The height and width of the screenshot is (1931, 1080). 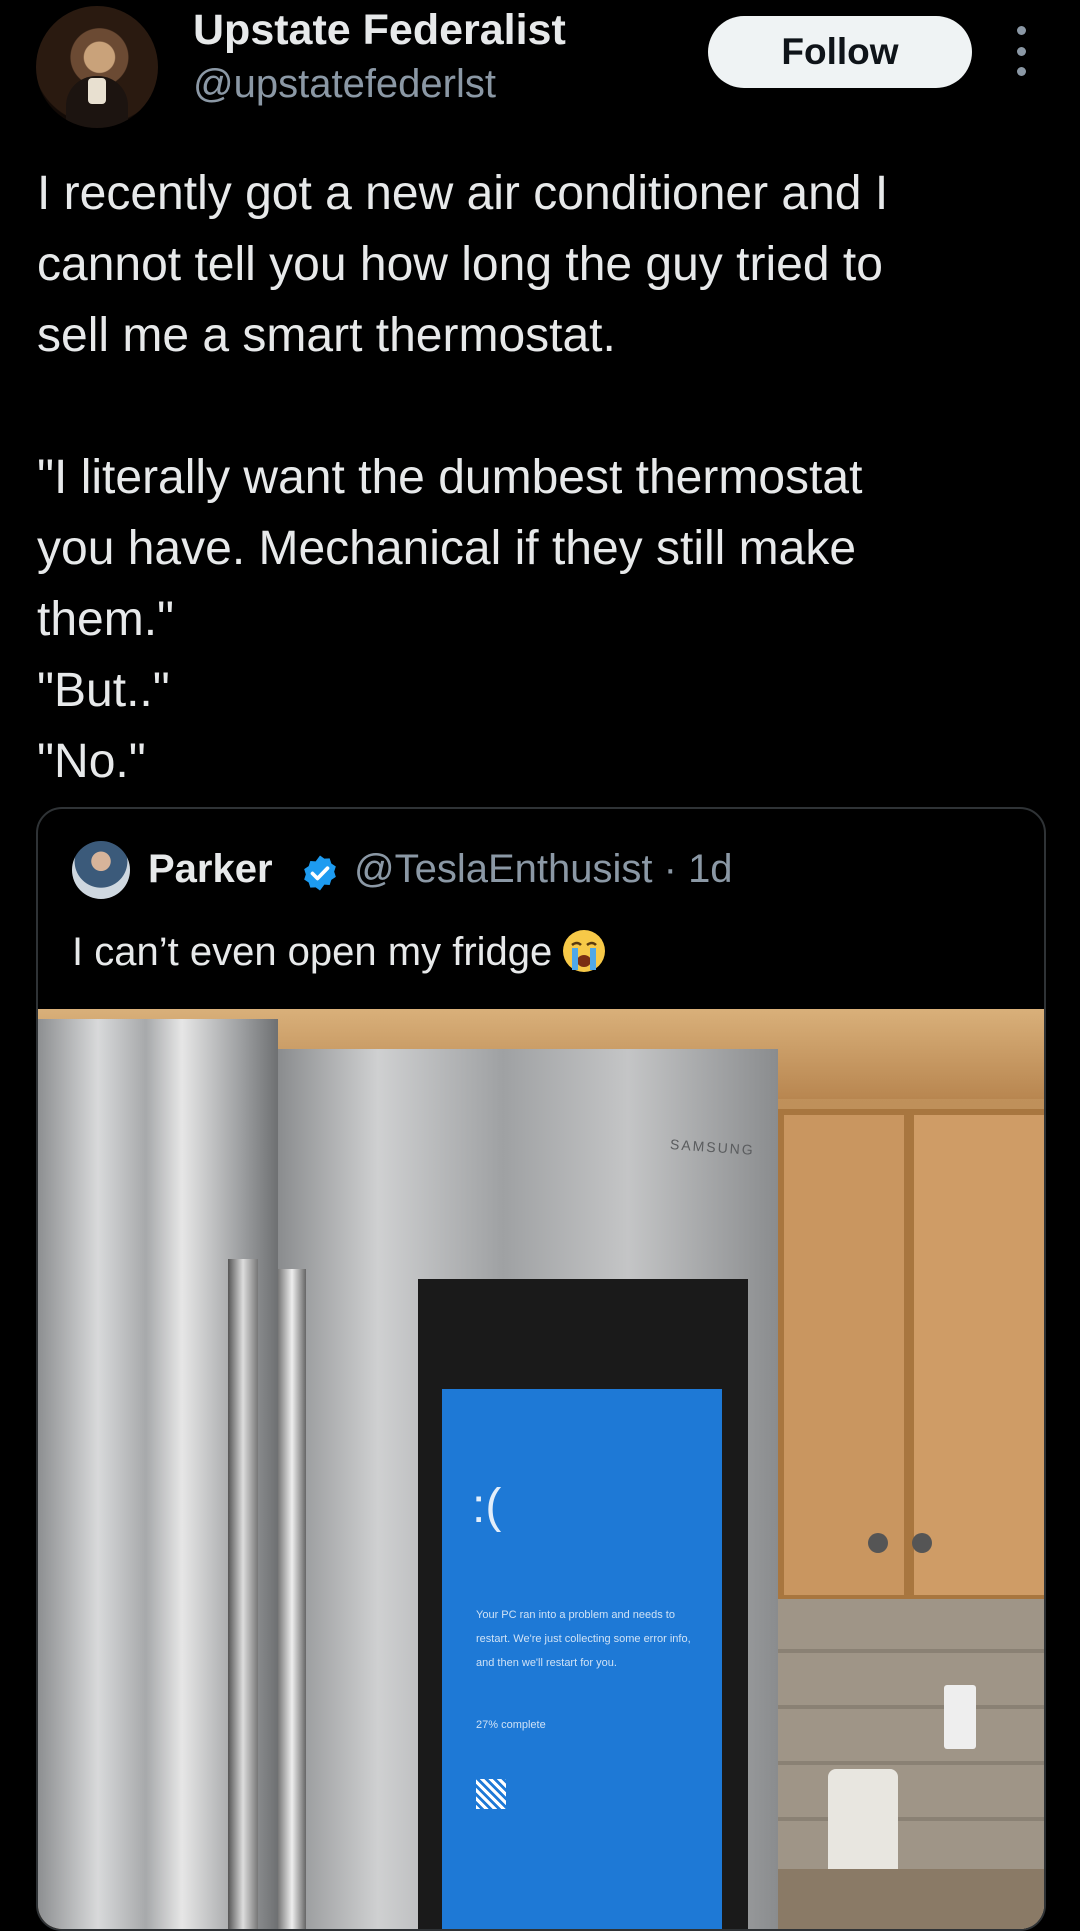 I want to click on wall-outlet, so click(x=960, y=1717).